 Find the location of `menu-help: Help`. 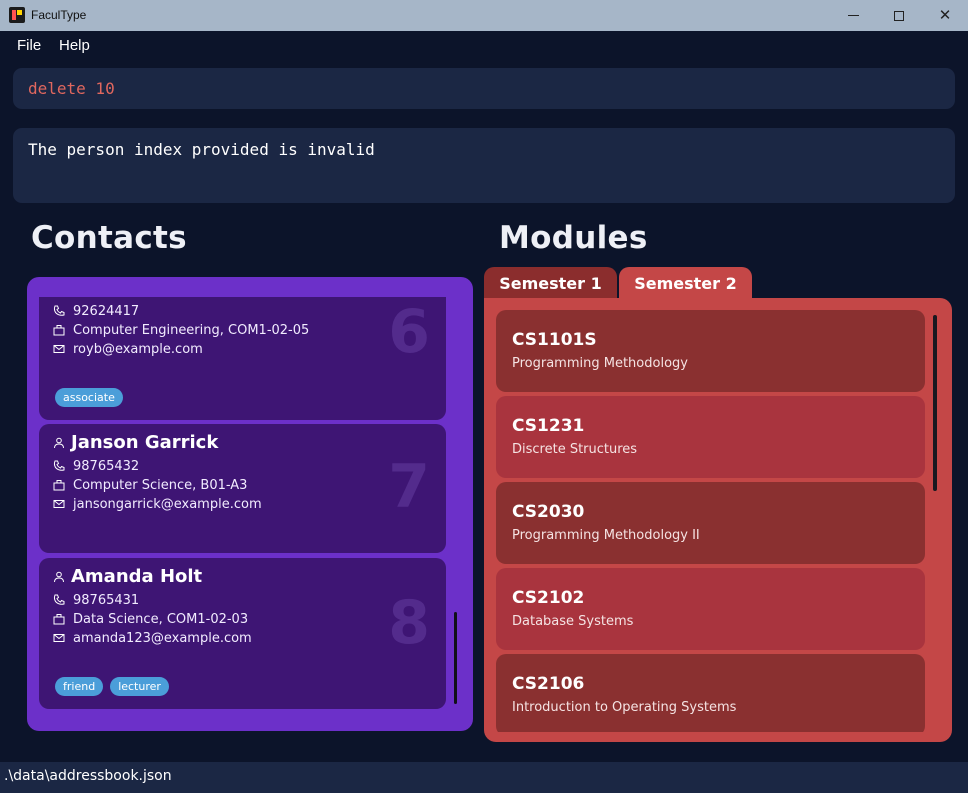

menu-help: Help is located at coordinates (74, 45).